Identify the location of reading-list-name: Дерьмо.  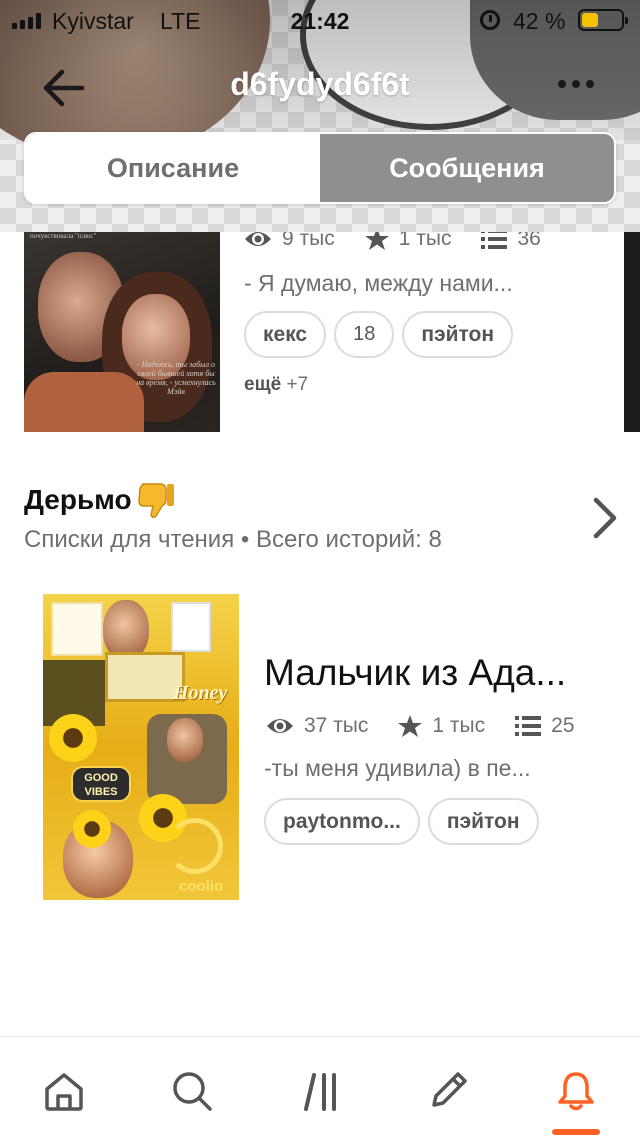
(78, 499).